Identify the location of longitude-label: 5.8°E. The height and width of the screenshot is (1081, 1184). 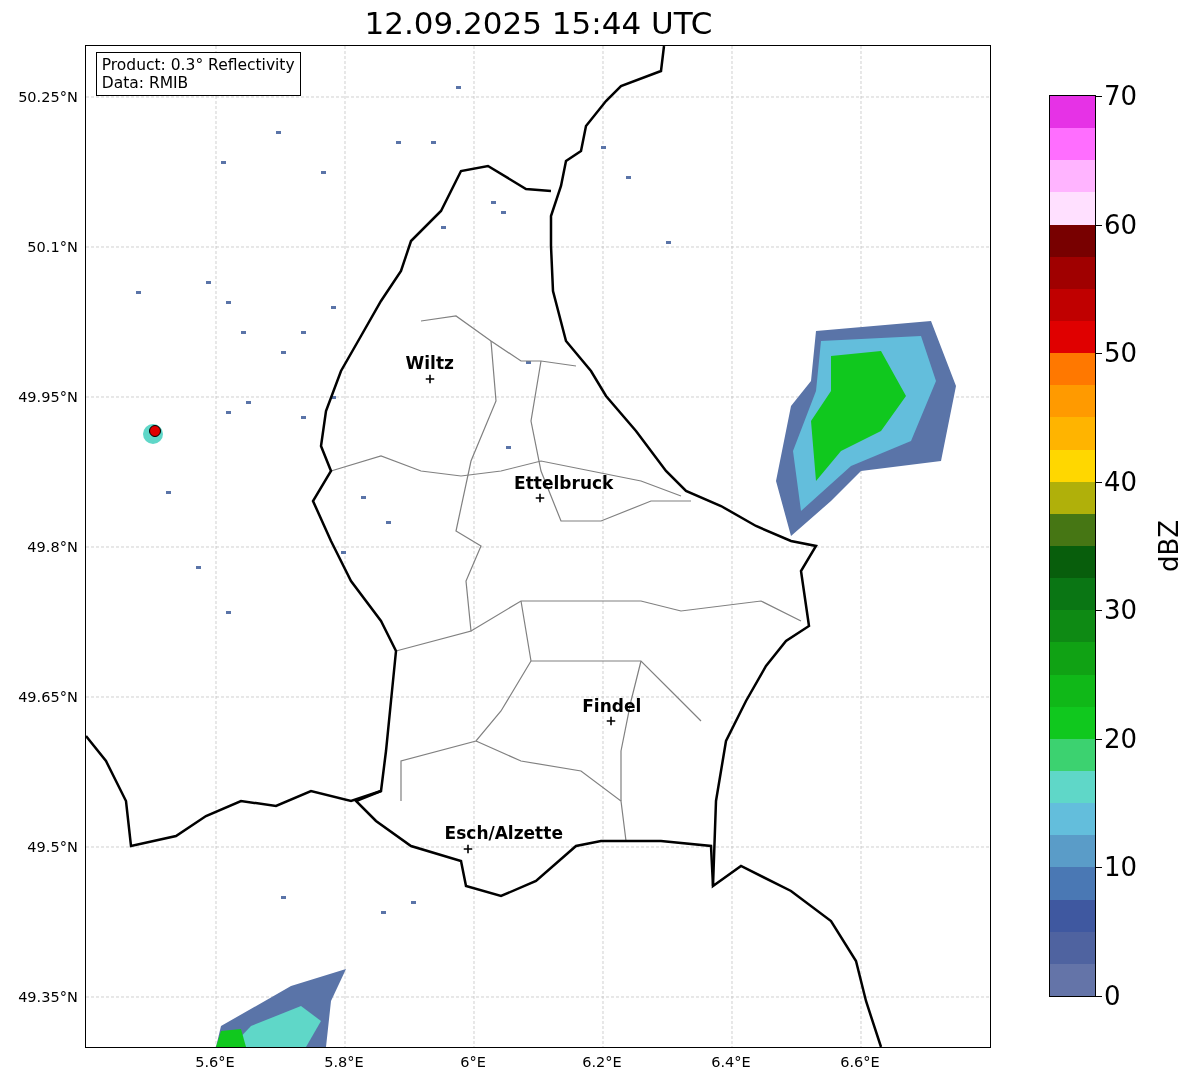
(344, 1062).